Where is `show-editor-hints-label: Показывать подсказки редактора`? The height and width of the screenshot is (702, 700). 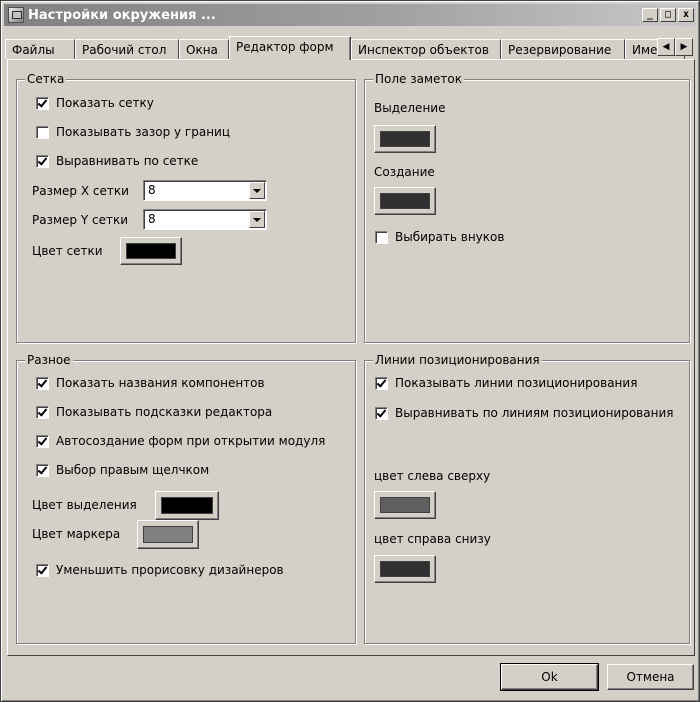 show-editor-hints-label: Показывать подсказки редактора is located at coordinates (164, 412).